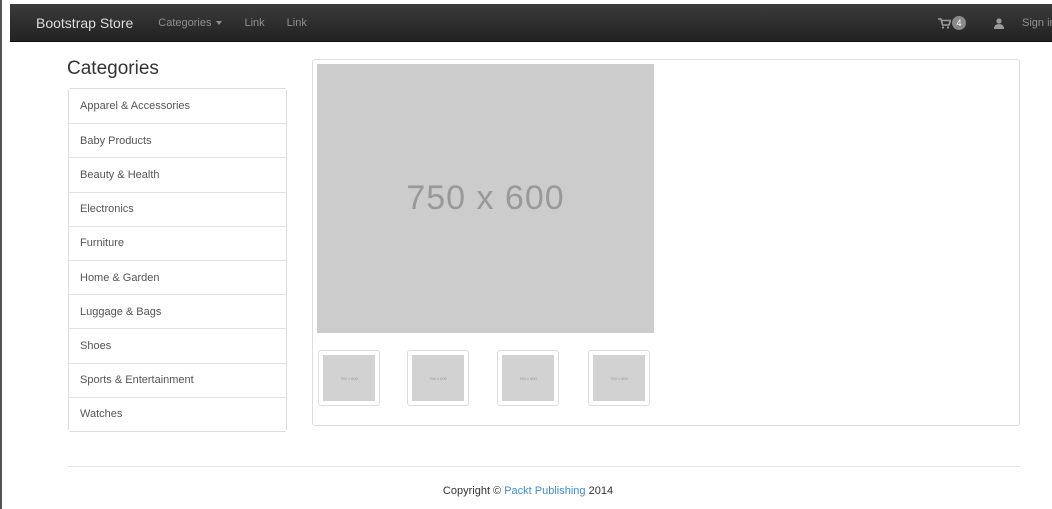 The width and height of the screenshot is (1052, 509). I want to click on footer: Copyright © Packt Publishing 2014, so click(527, 491).